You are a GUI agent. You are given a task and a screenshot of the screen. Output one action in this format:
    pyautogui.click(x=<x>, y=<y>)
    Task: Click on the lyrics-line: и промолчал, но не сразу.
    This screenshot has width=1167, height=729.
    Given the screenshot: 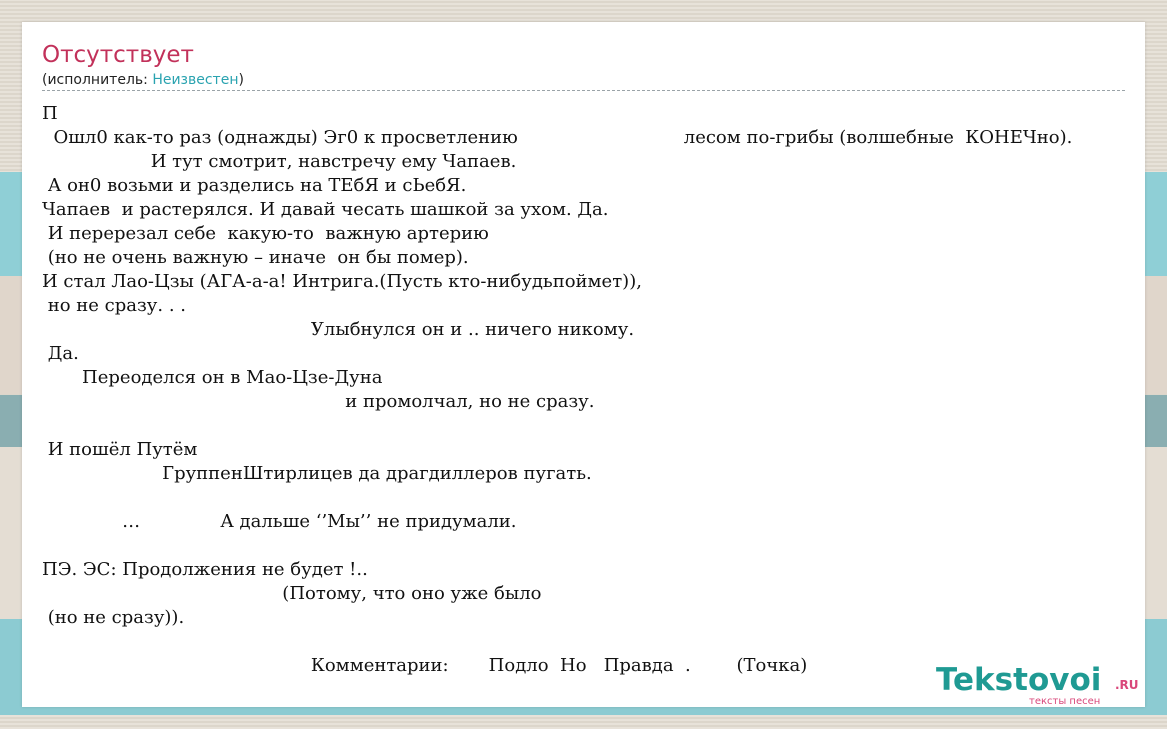 What is the action you would take?
    pyautogui.click(x=318, y=401)
    